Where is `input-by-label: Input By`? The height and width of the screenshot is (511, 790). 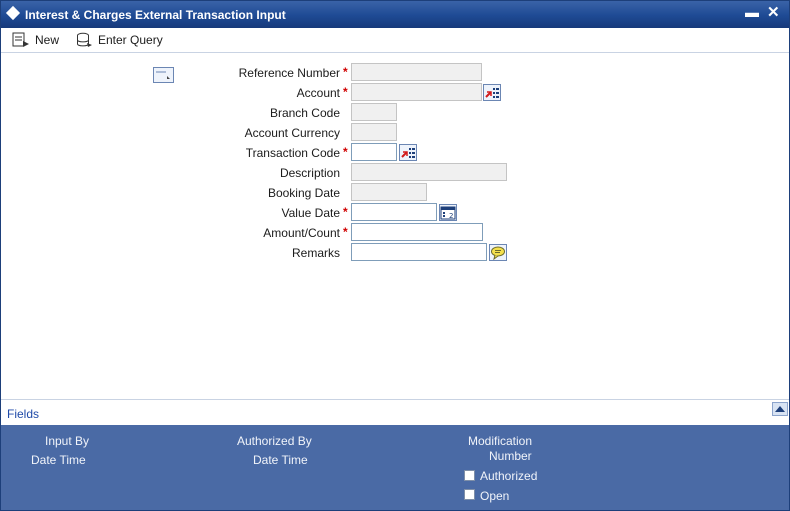 input-by-label: Input By is located at coordinates (67, 441).